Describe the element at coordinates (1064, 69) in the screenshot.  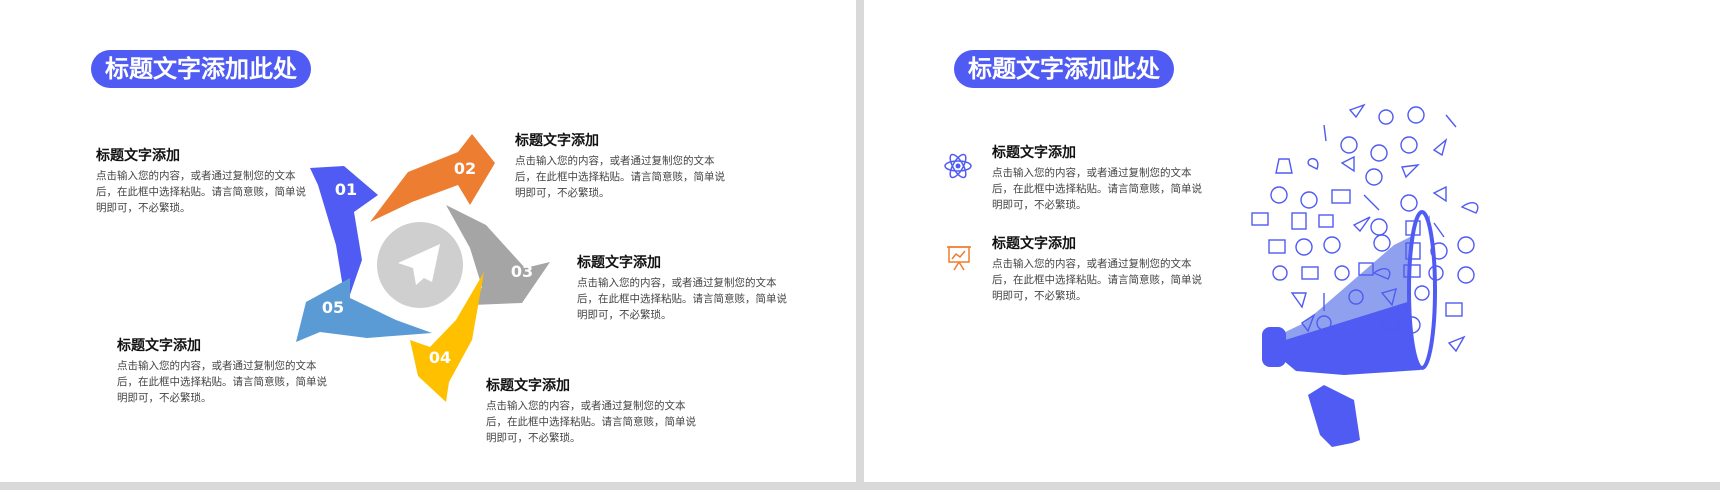
I see `slide-title: 标题文字添加此处` at that location.